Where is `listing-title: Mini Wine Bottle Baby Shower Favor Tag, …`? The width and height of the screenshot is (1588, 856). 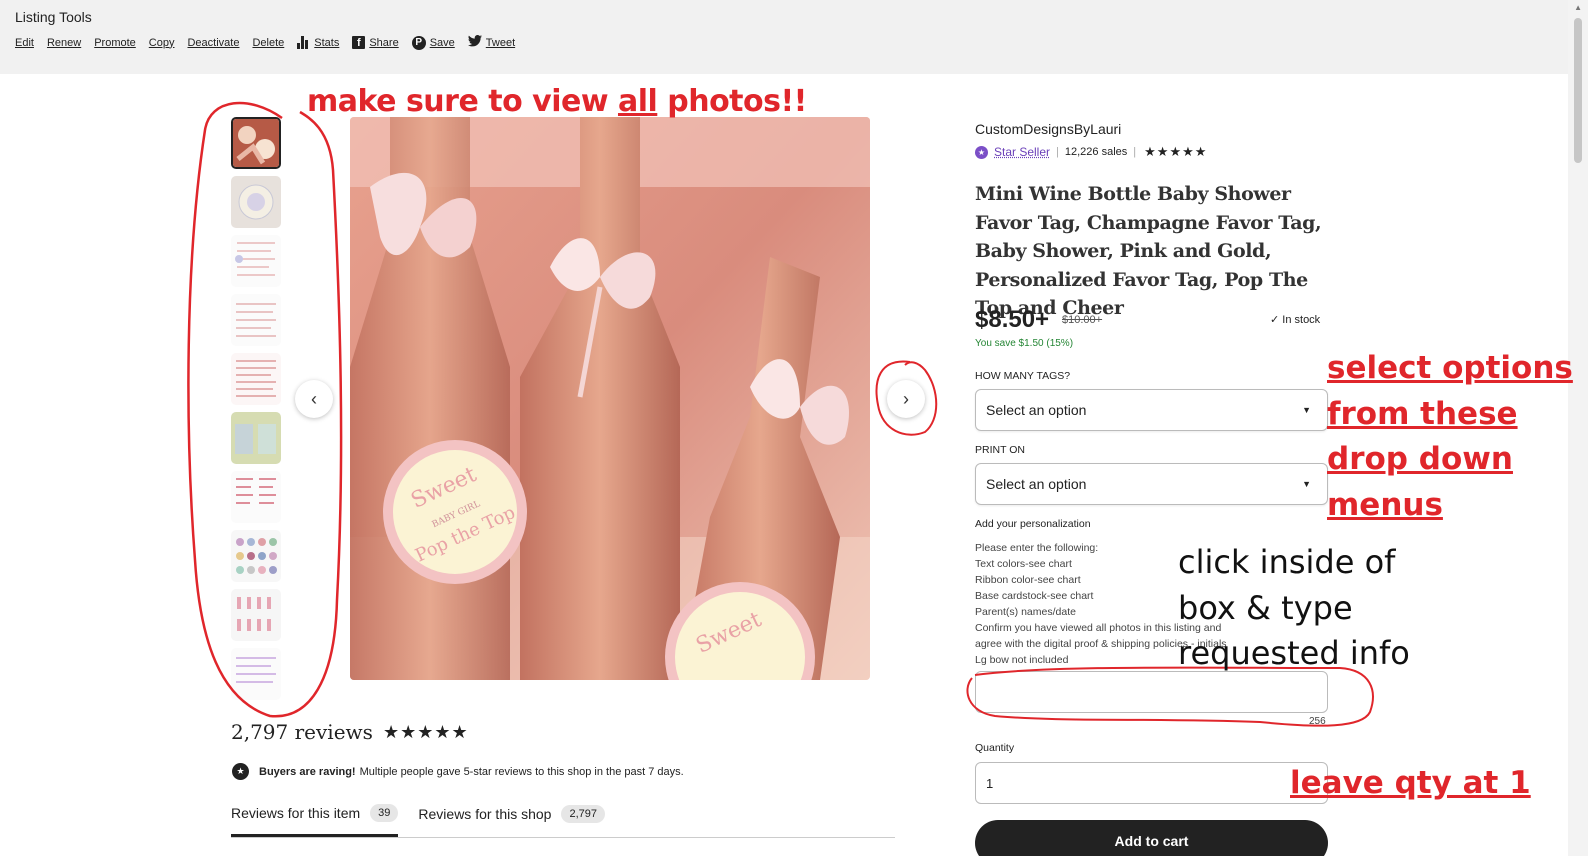
listing-title: Mini Wine Bottle Baby Shower Favor Tag, … is located at coordinates (1150, 251).